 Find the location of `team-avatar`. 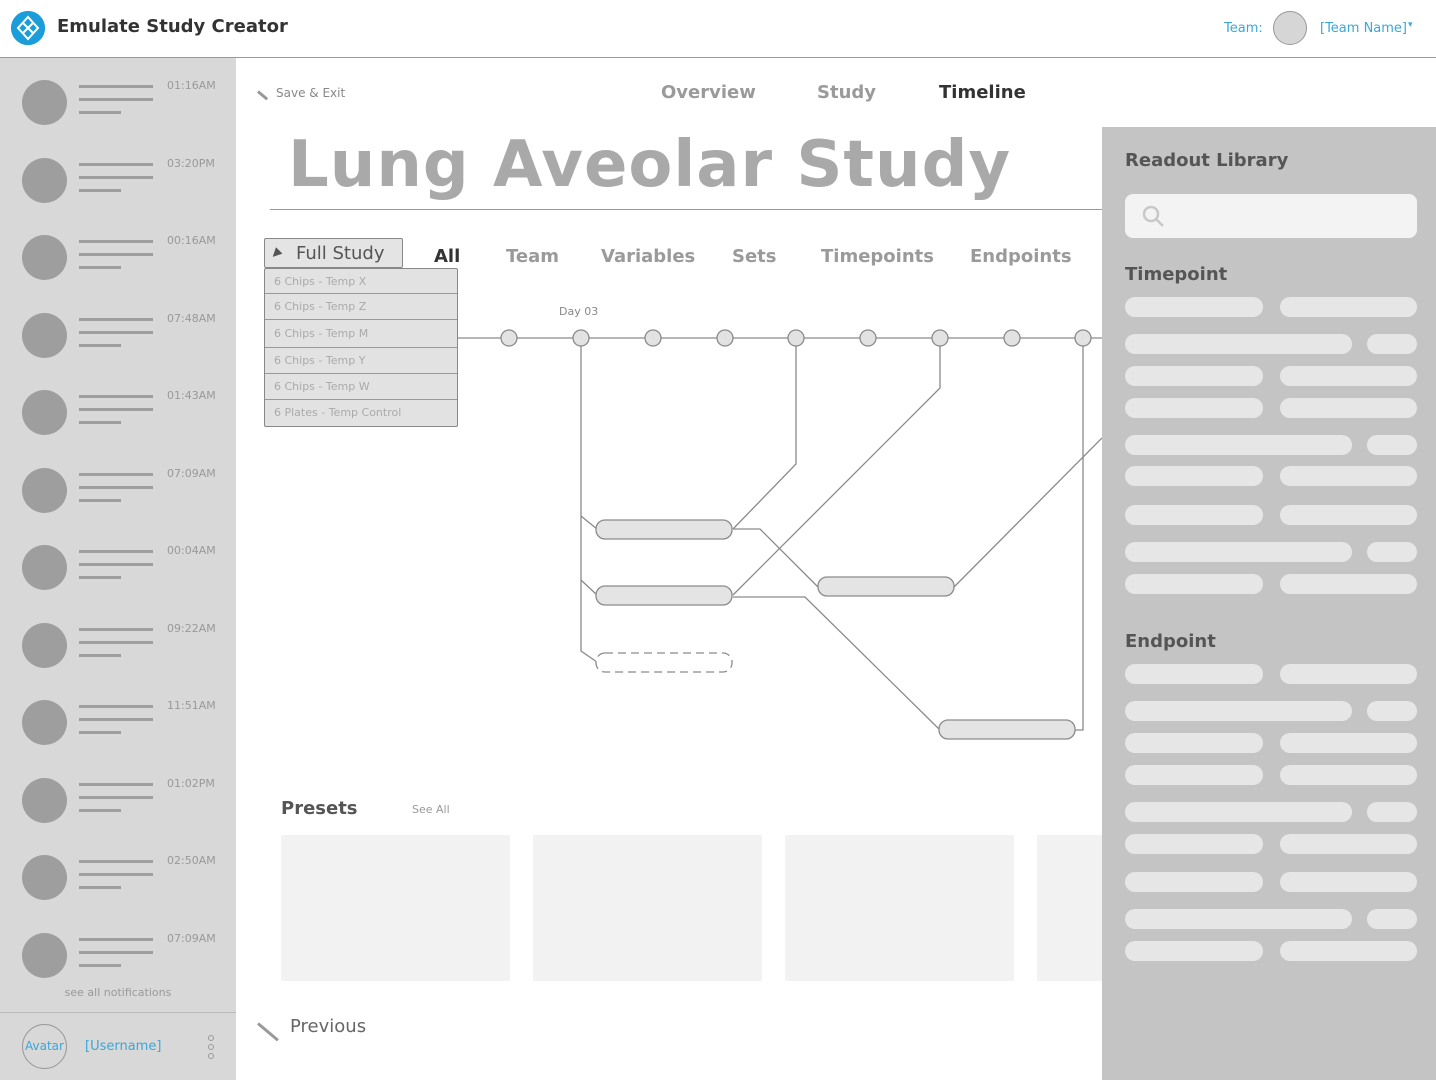

team-avatar is located at coordinates (1290, 28).